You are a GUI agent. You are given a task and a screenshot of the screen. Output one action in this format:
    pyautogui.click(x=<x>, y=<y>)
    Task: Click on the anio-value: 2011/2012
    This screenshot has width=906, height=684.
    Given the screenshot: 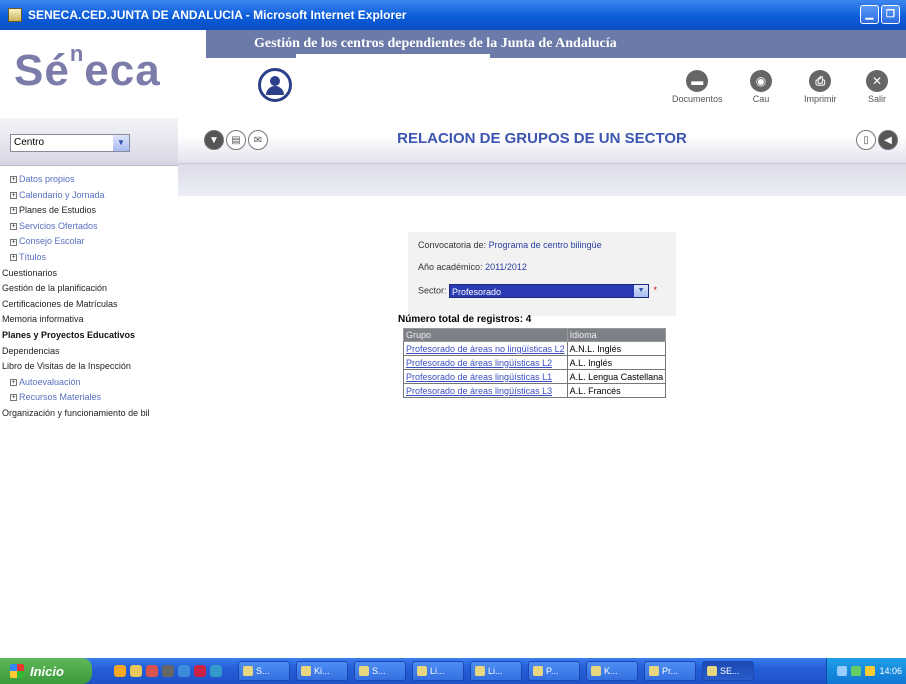 What is the action you would take?
    pyautogui.click(x=506, y=267)
    